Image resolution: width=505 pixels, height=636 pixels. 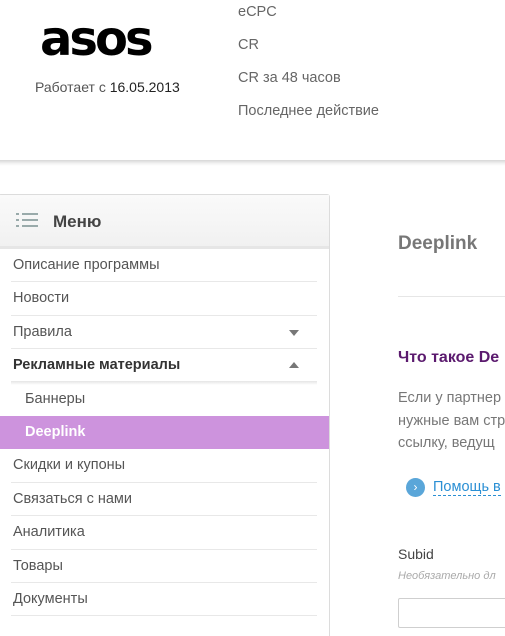 I want to click on subid-input, so click(x=451, y=613).